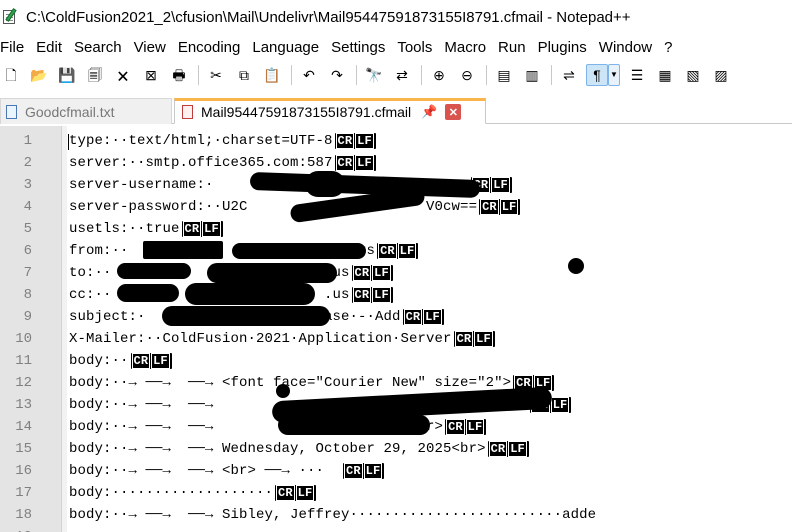 Image resolution: width=792 pixels, height=532 pixels. What do you see at coordinates (179, 75) in the screenshot?
I see `print-icon: 🖶` at bounding box center [179, 75].